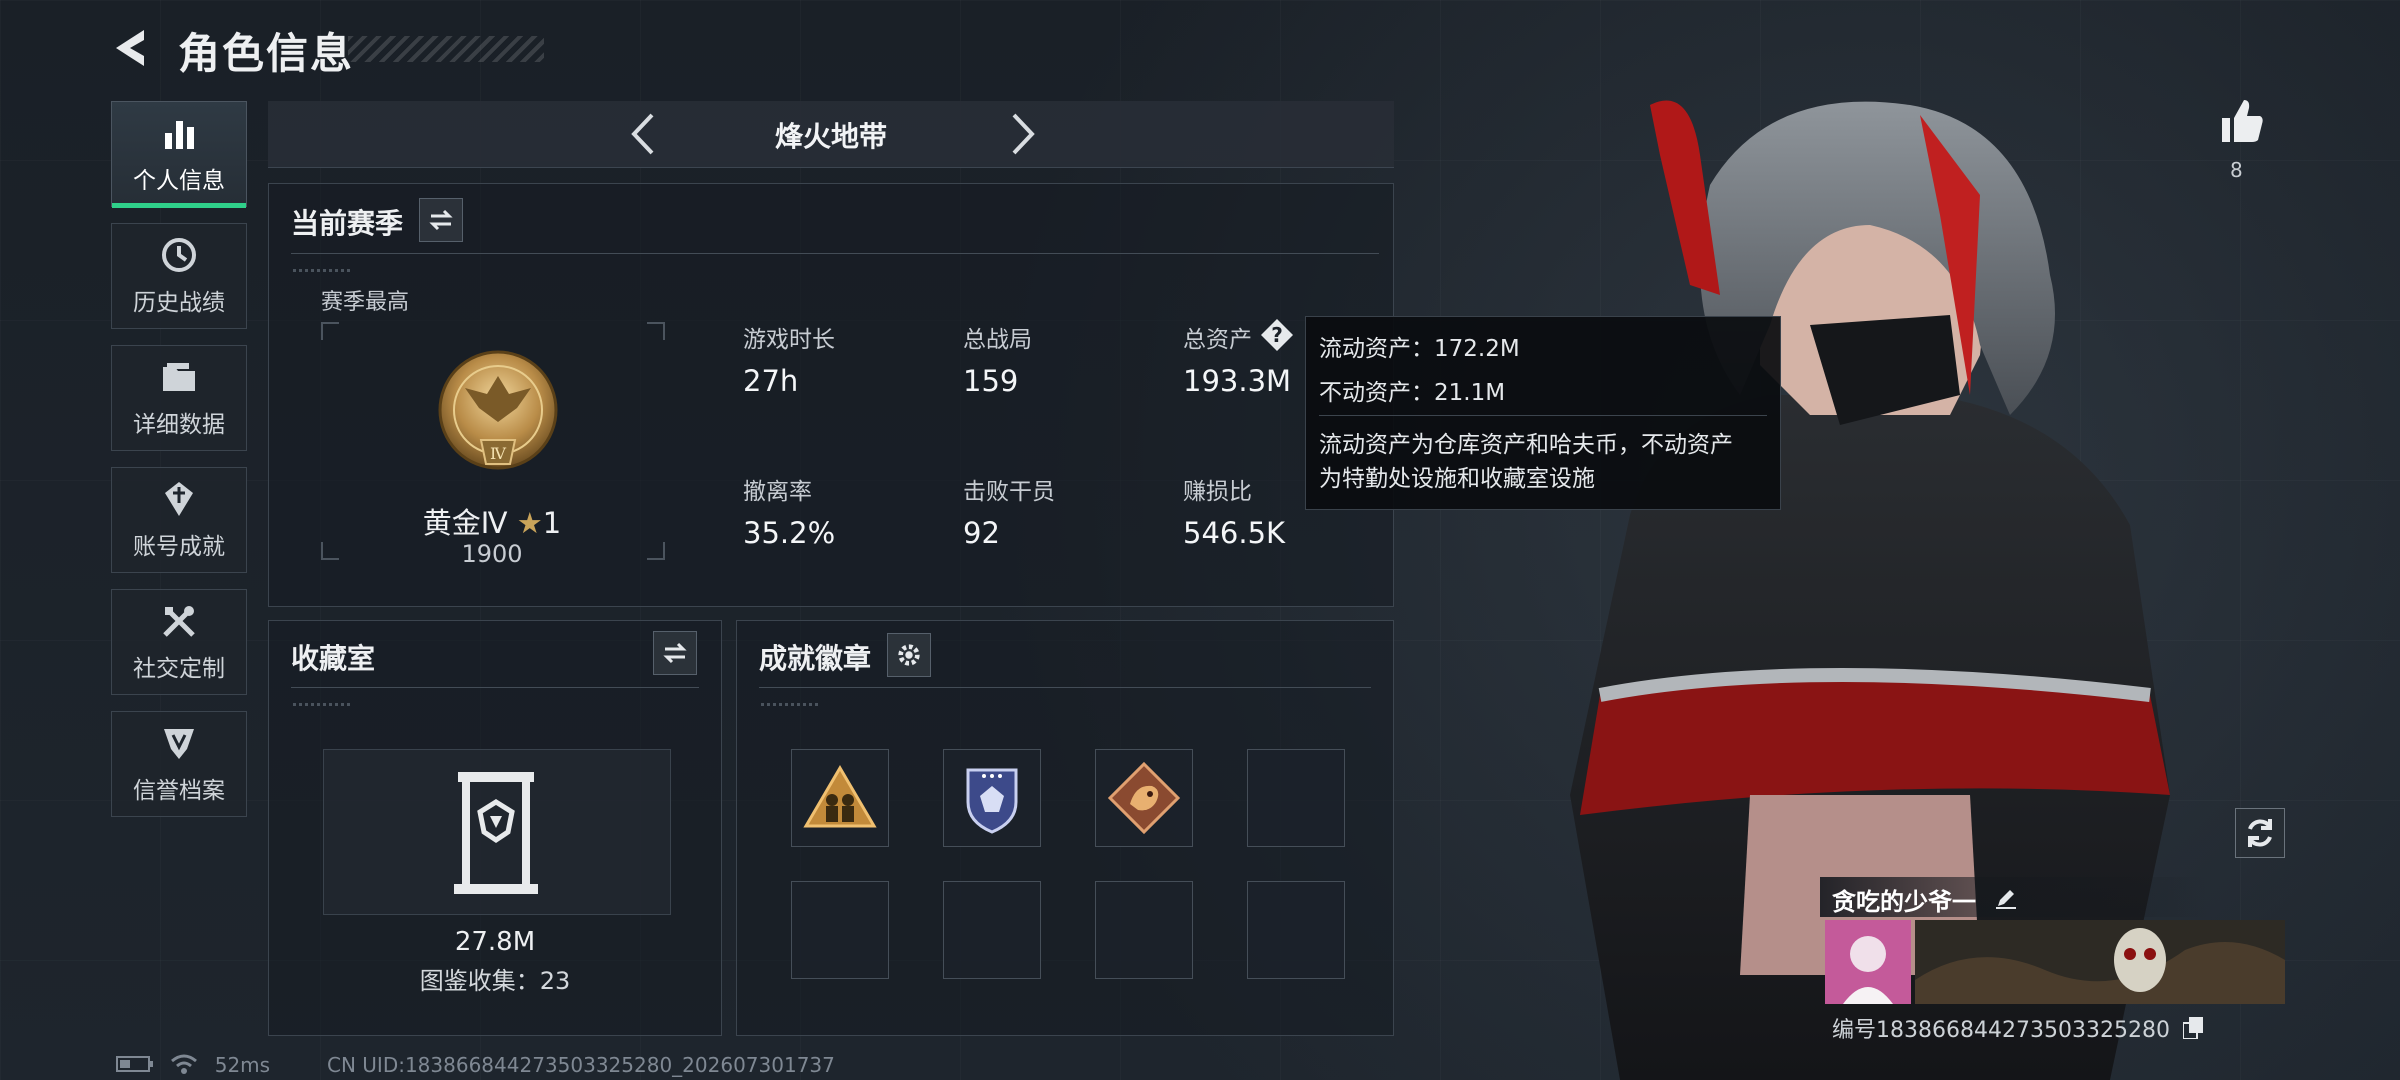  What do you see at coordinates (179, 547) in the screenshot?
I see `sidebar-item-label: 账号成就` at bounding box center [179, 547].